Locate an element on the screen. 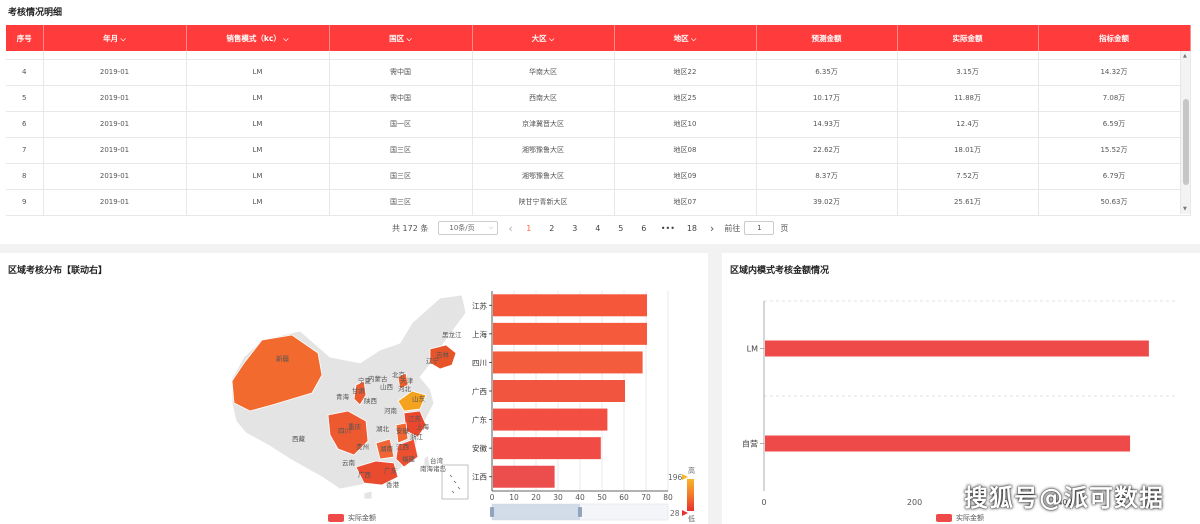 The image size is (1200, 524). map-label: 云南 is located at coordinates (349, 462).